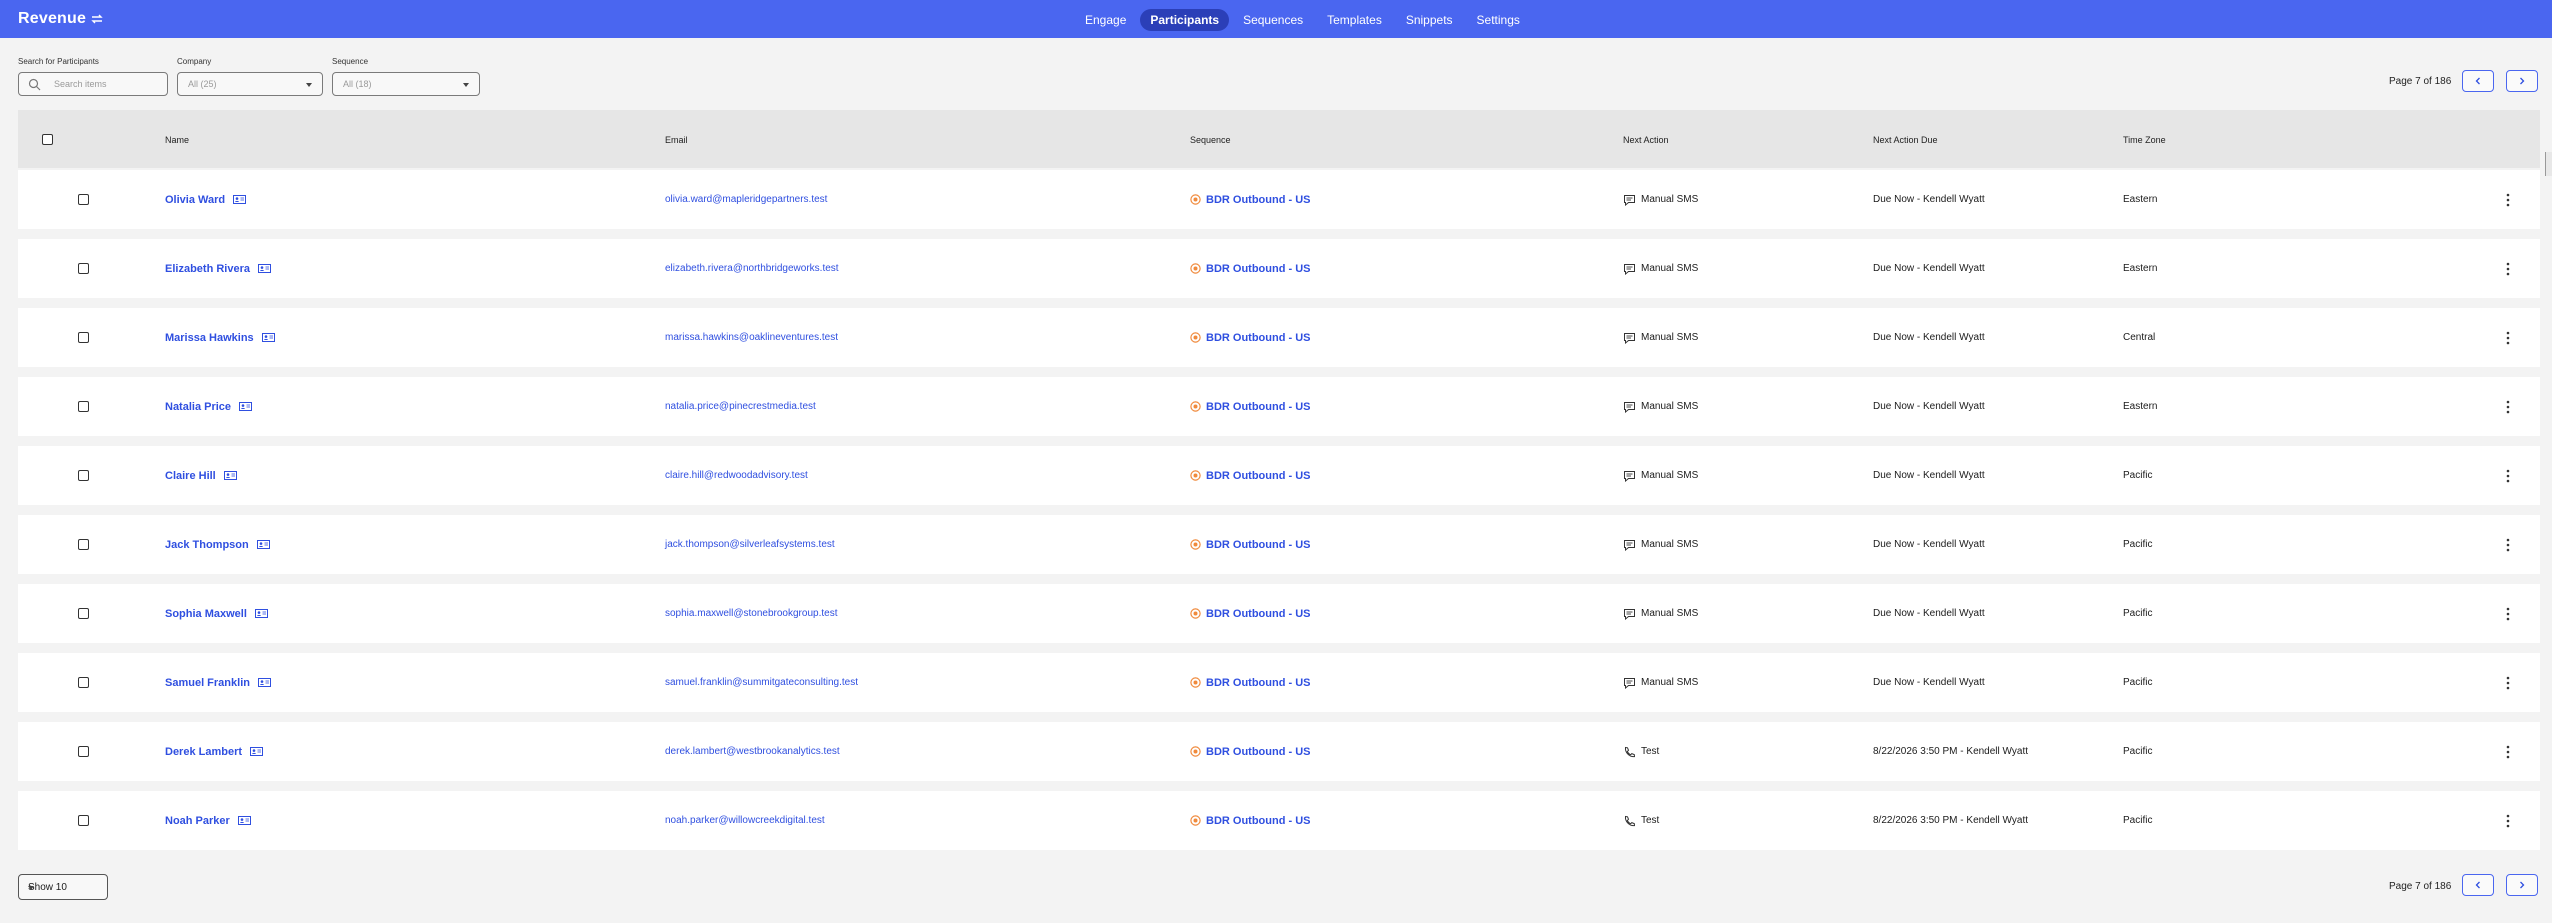 This screenshot has height=923, width=2552. What do you see at coordinates (206, 614) in the screenshot?
I see `participant-name-link: Sophia Maxwell` at bounding box center [206, 614].